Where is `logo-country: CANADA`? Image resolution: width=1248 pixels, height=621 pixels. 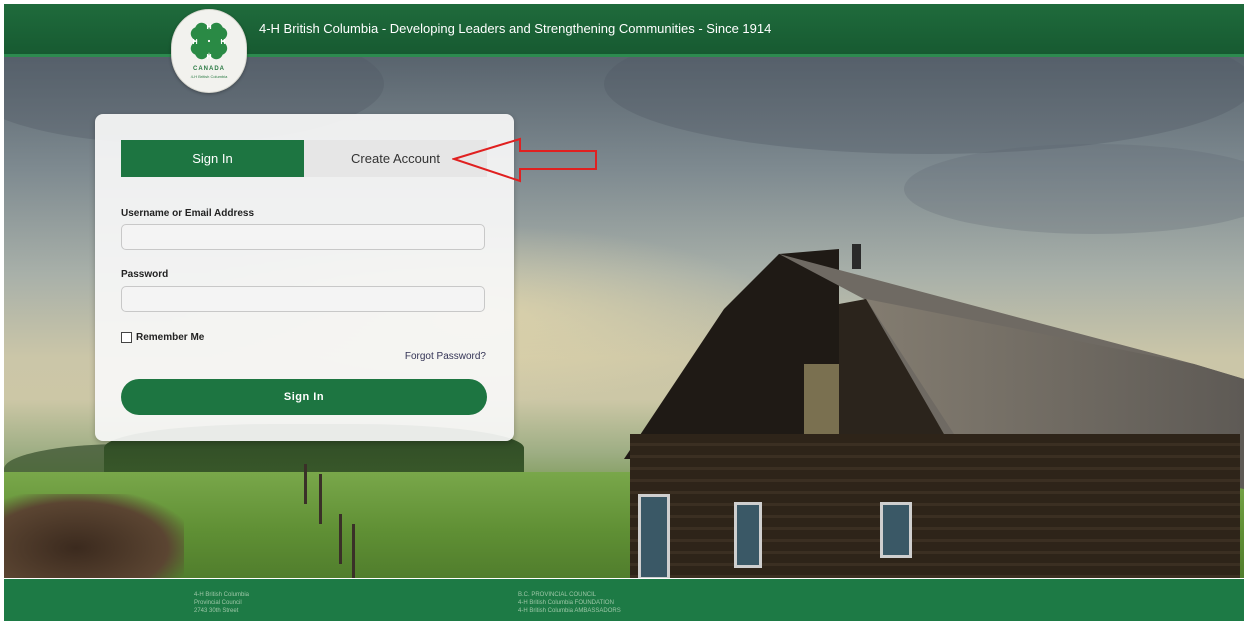 logo-country: CANADA is located at coordinates (209, 69).